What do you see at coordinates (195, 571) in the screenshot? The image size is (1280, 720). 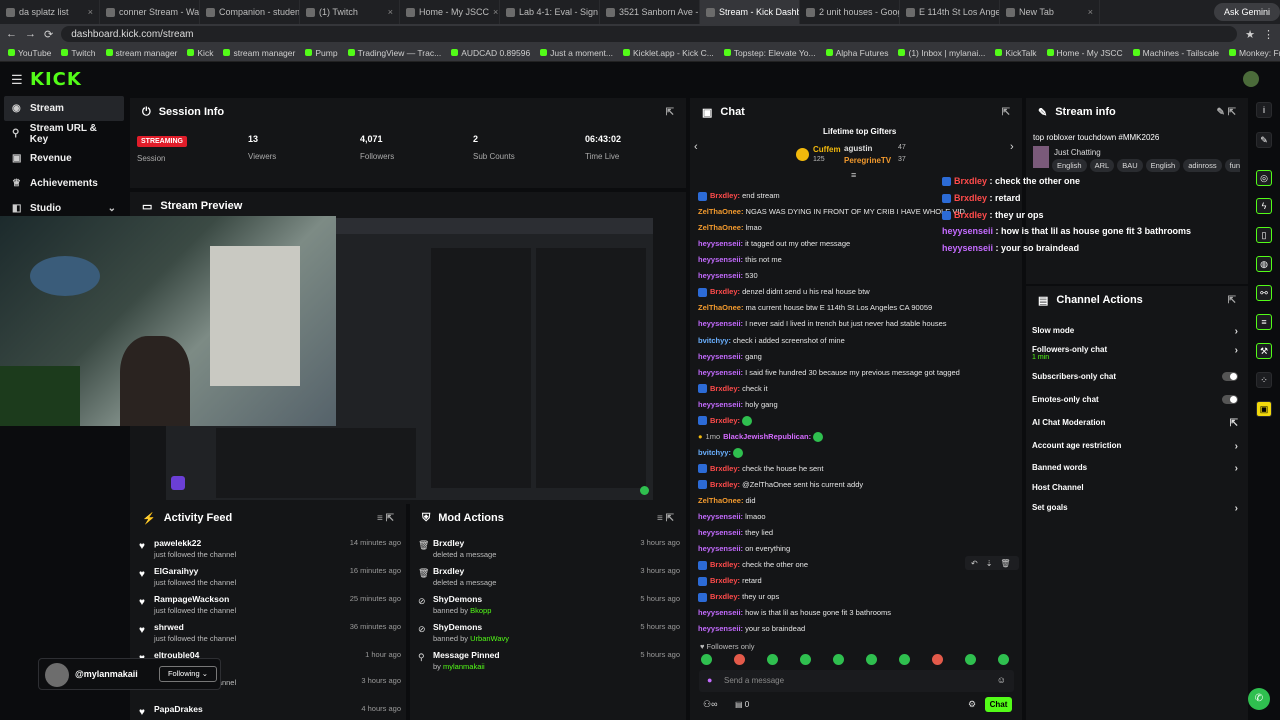 I see `activity-username: ElGaraihyy` at bounding box center [195, 571].